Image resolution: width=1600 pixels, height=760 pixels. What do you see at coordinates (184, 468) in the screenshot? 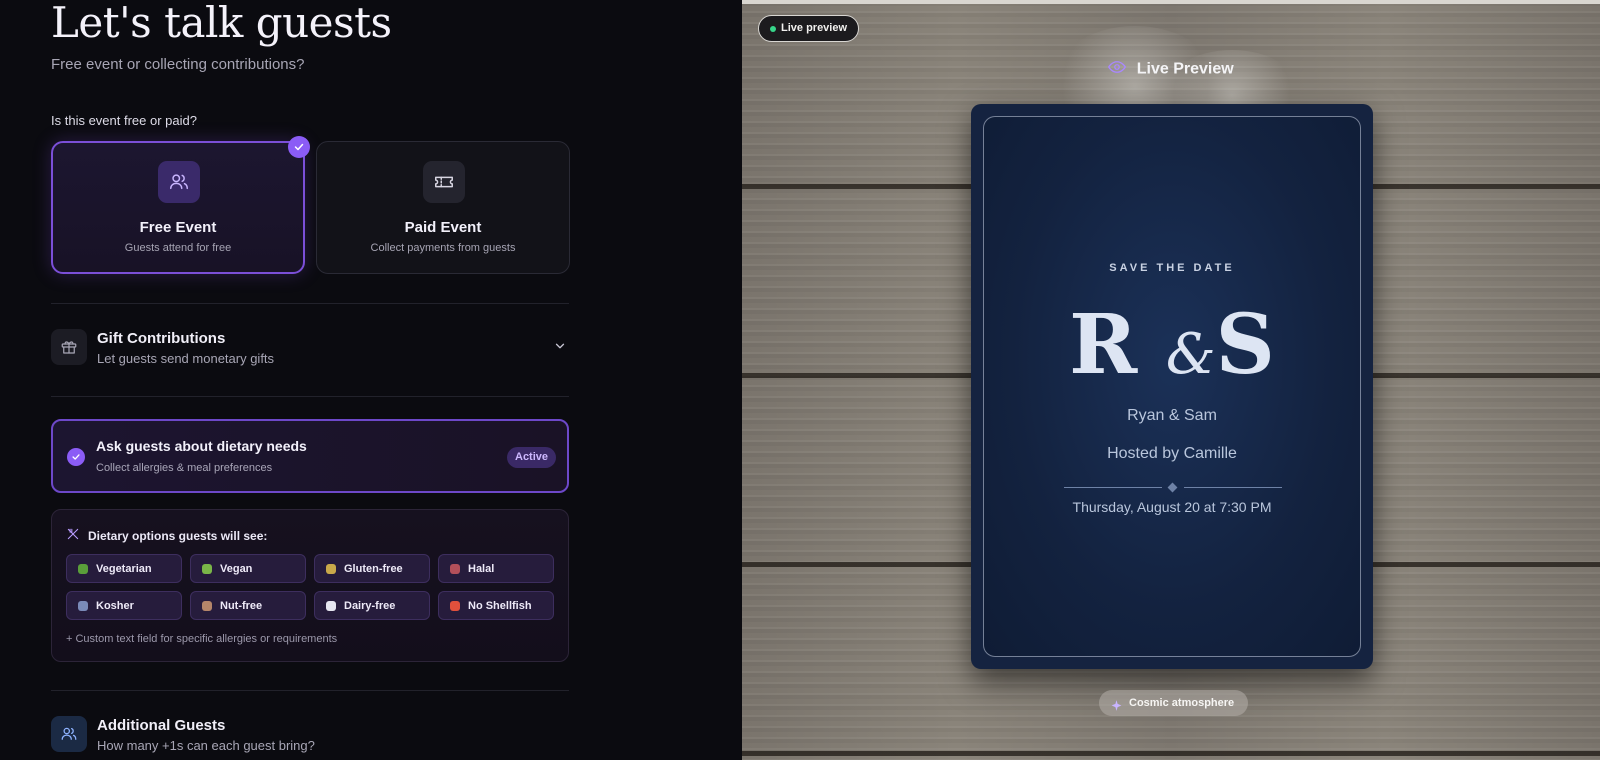
I see `dietary-needs-description: Collect allergies & meal preferences` at bounding box center [184, 468].